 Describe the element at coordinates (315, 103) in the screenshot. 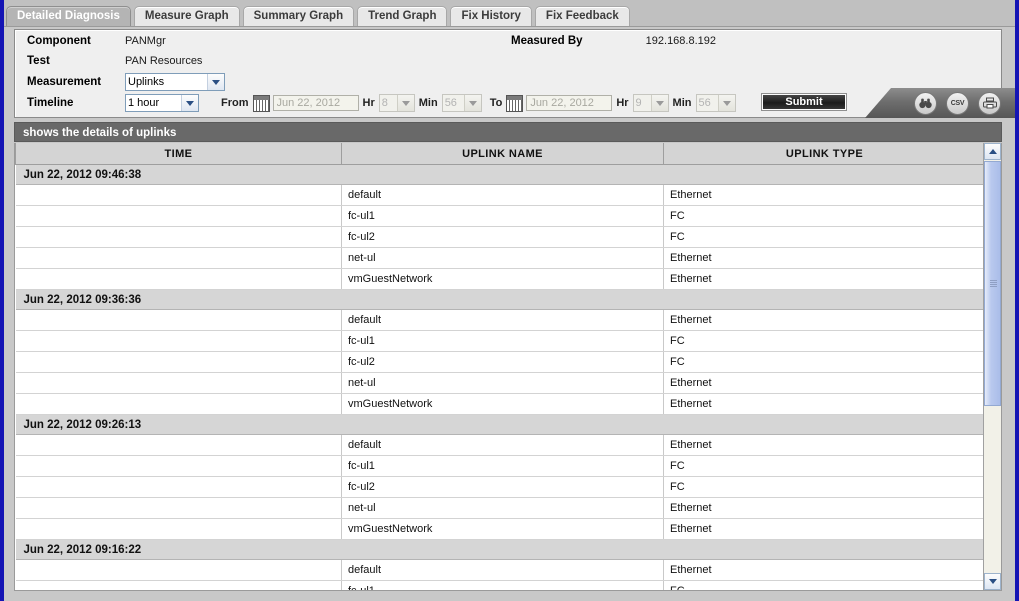

I see `from-date-input` at that location.